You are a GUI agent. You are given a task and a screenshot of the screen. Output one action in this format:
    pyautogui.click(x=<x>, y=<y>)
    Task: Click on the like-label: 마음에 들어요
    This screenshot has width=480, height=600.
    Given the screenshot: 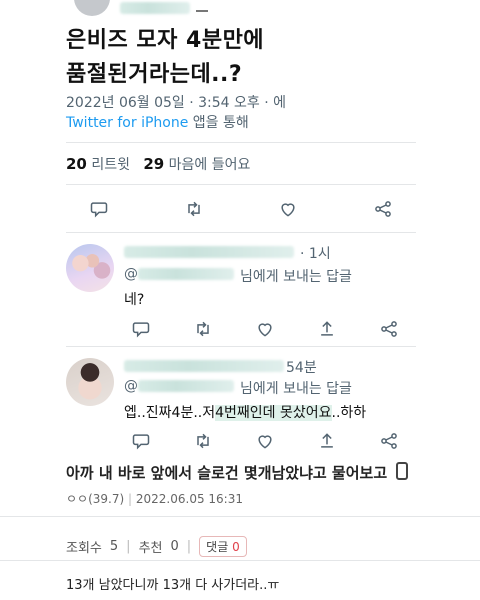 What is the action you would take?
    pyautogui.click(x=210, y=165)
    